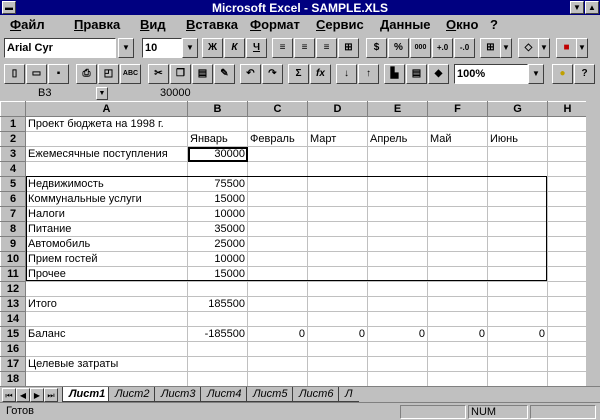 Image resolution: width=600 pixels, height=420 pixels. What do you see at coordinates (584, 74) in the screenshot?
I see `help-pointer-icon: ?` at bounding box center [584, 74].